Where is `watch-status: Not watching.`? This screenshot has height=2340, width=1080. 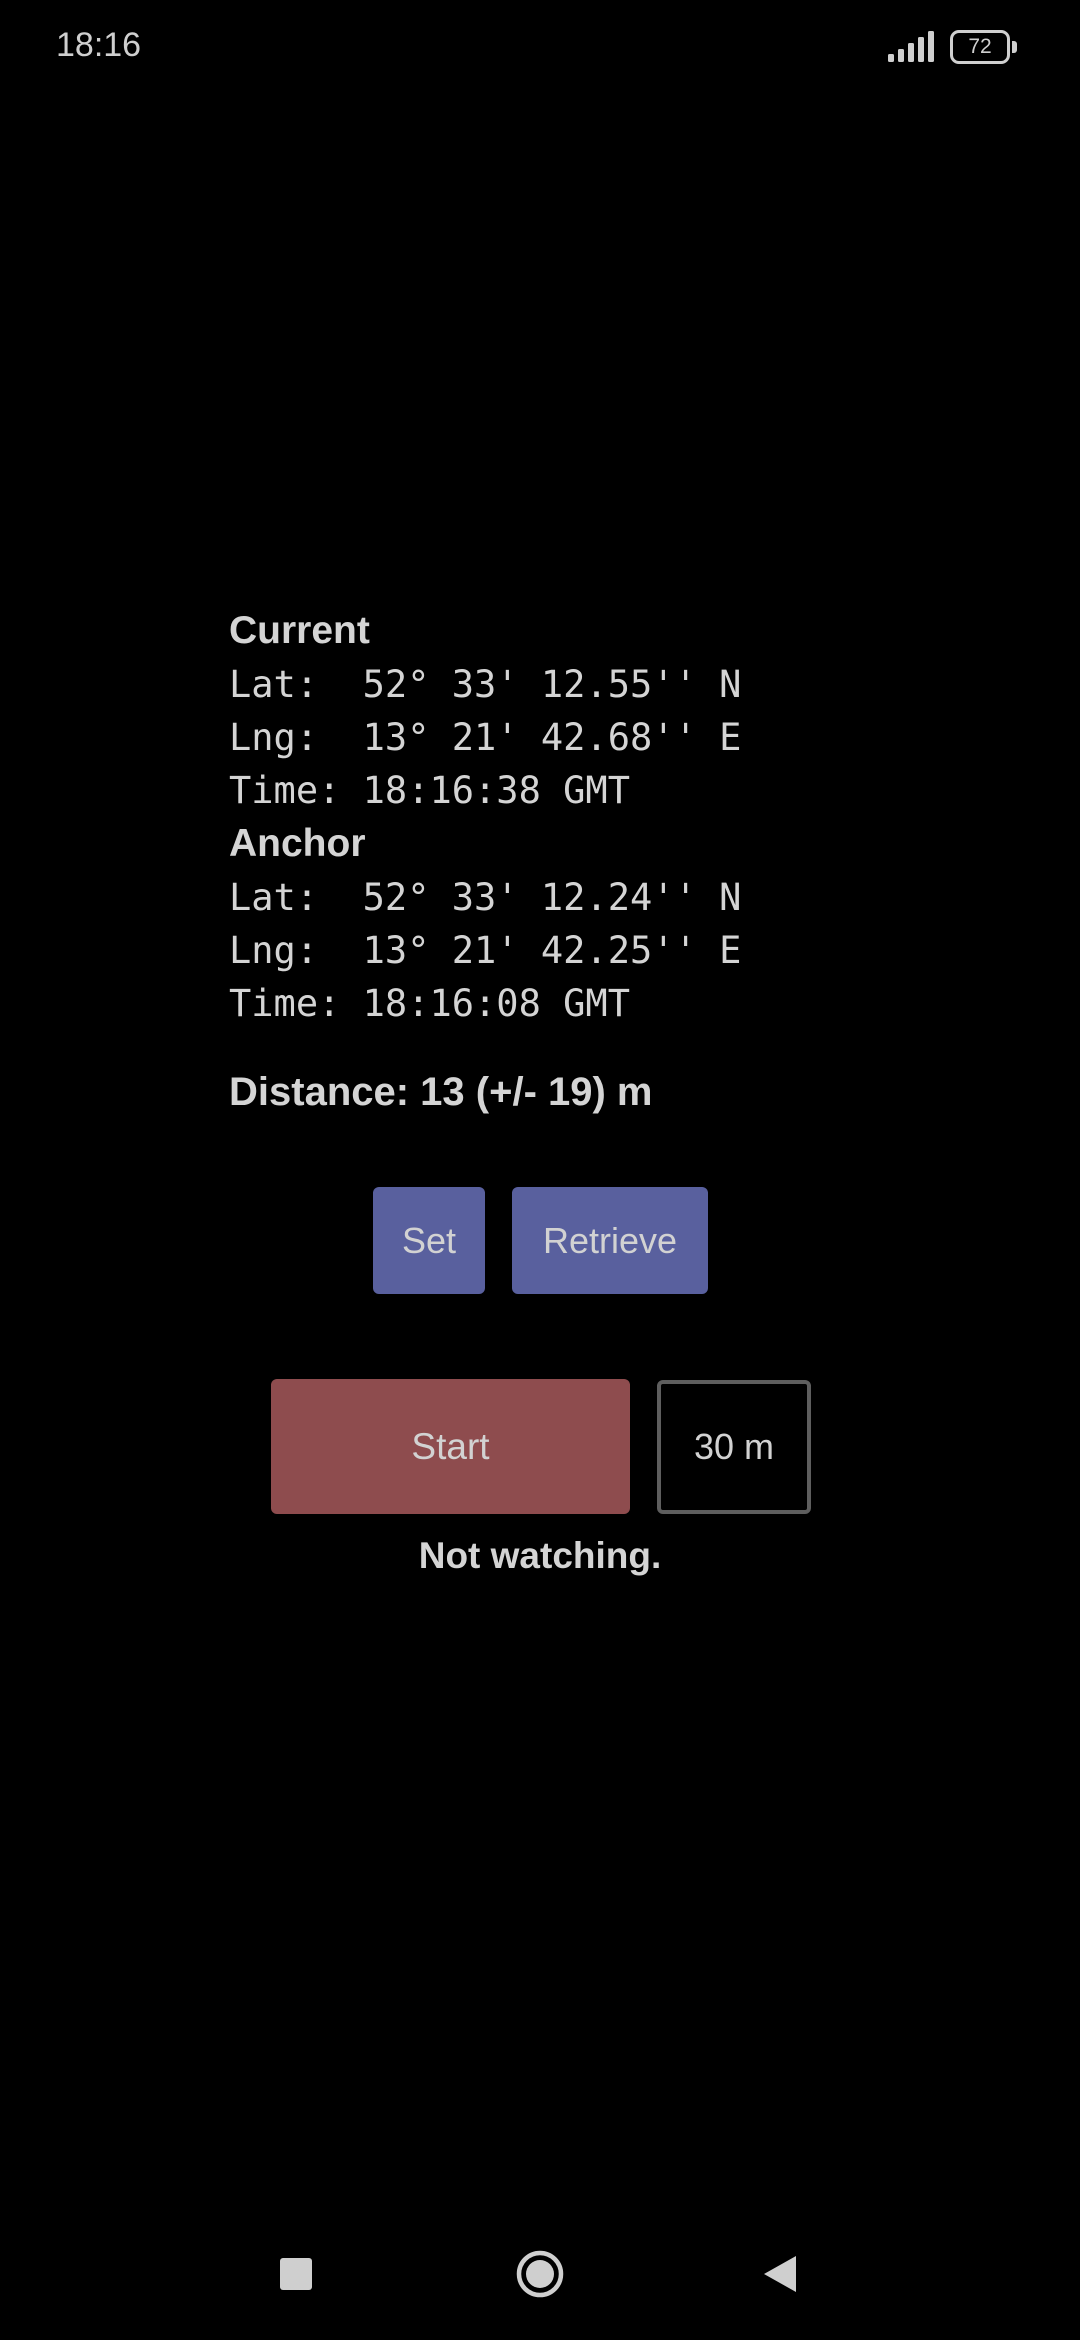
watch-status: Not watching. is located at coordinates (540, 1555).